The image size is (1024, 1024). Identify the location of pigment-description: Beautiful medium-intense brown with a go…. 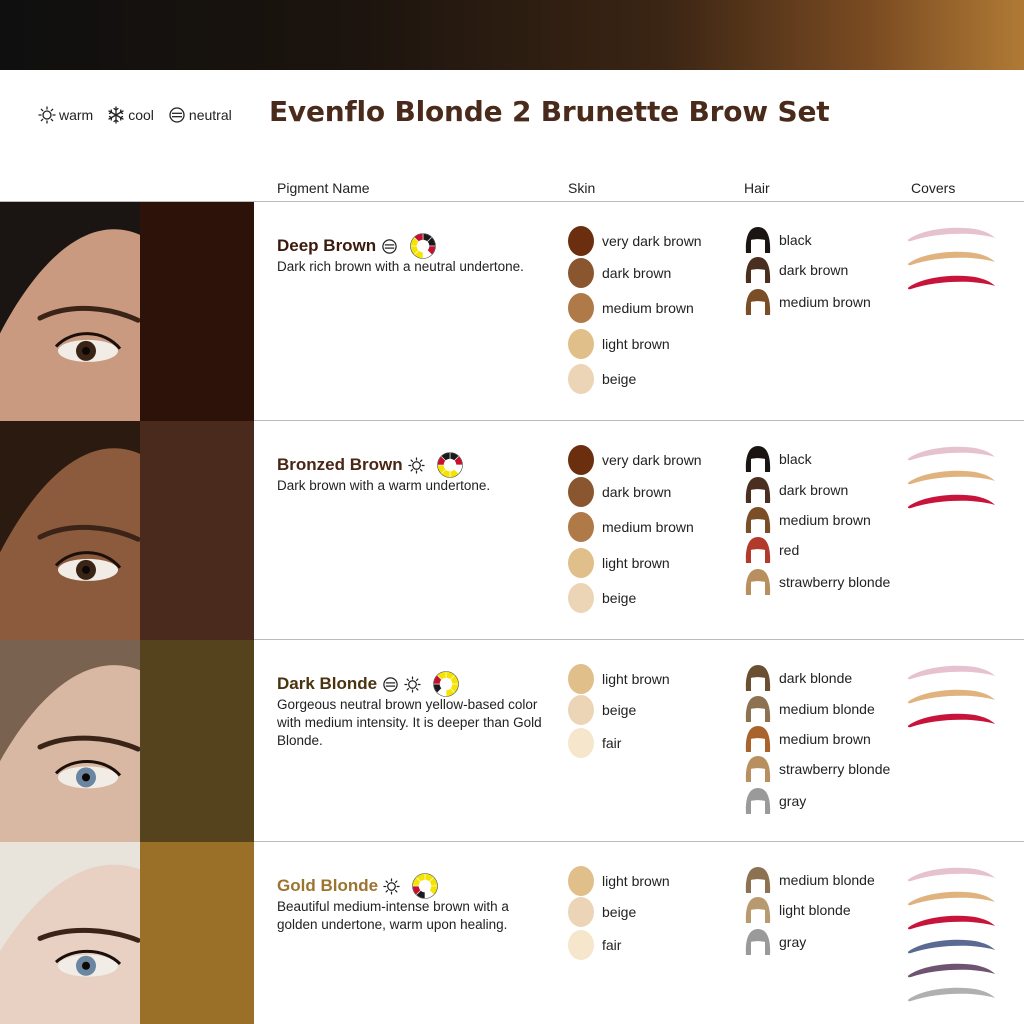
(393, 915).